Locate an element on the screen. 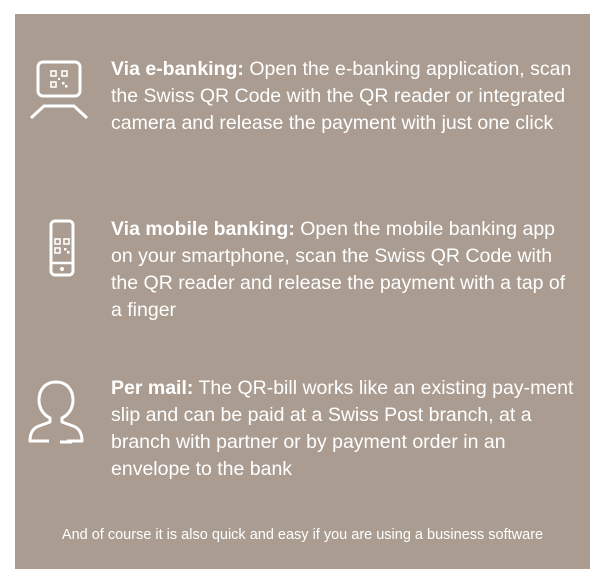 Image resolution: width=604 pixels, height=581 pixels. mobile-banking-title: Via mobile banking: is located at coordinates (203, 229).